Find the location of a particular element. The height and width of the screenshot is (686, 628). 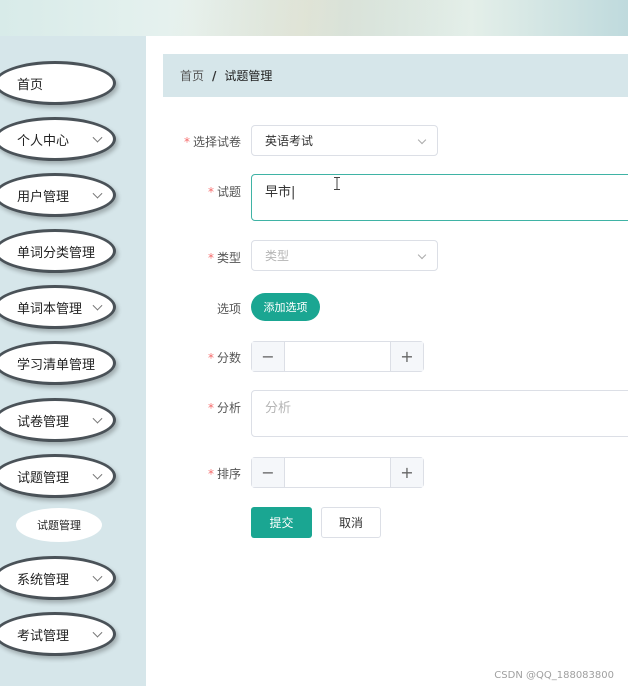

type-select-placeholder: 类型 is located at coordinates (277, 256).